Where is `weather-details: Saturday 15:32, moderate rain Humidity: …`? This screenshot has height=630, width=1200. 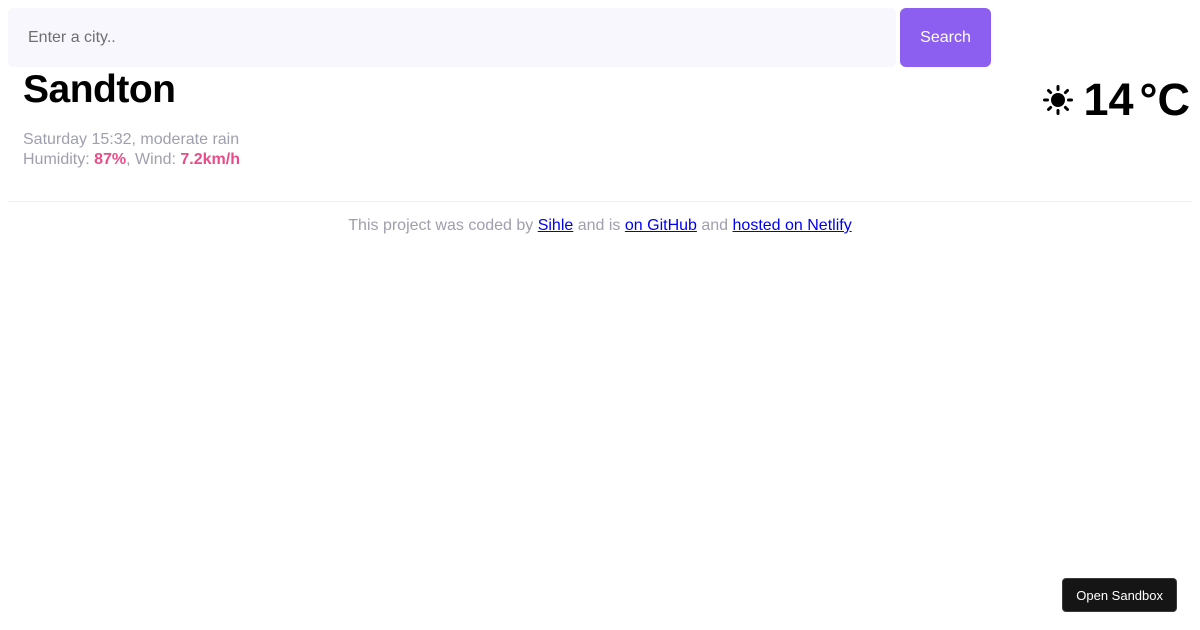 weather-details: Saturday 15:32, moderate rain Humidity: … is located at coordinates (131, 150).